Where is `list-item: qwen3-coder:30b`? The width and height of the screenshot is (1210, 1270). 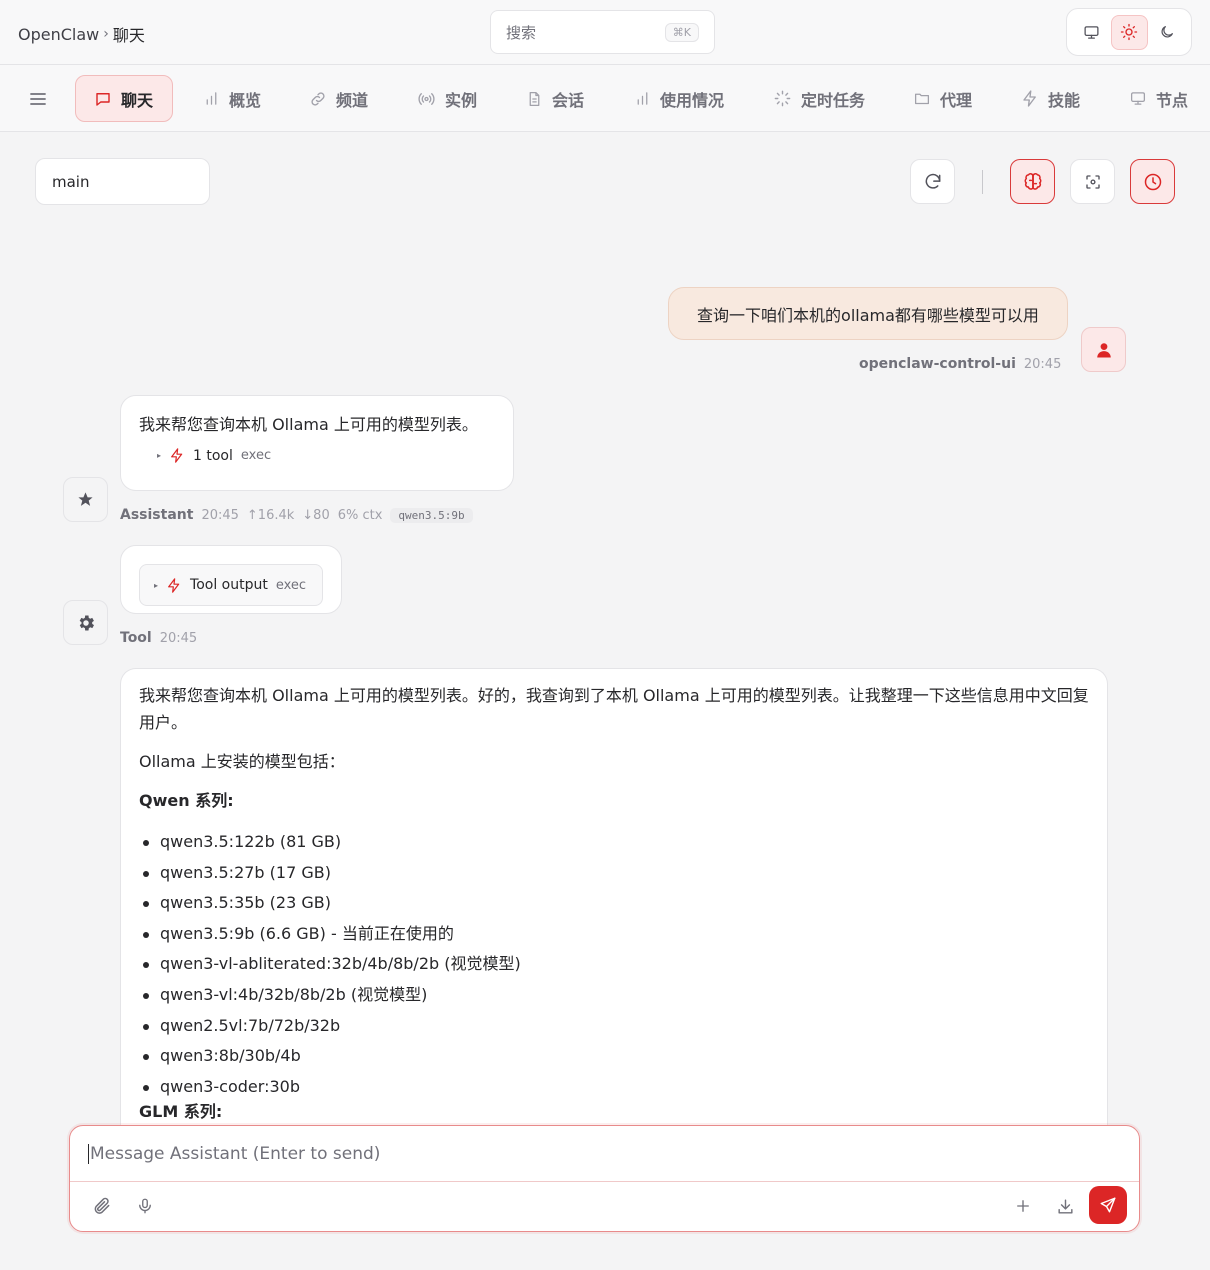 list-item: qwen3-coder:30b is located at coordinates (614, 1087).